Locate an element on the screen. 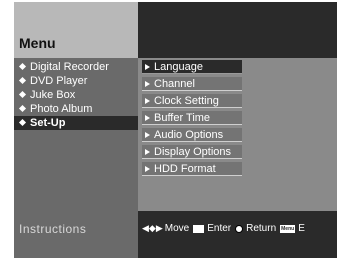 This screenshot has width=339, height=262. return-key-icon is located at coordinates (239, 228).